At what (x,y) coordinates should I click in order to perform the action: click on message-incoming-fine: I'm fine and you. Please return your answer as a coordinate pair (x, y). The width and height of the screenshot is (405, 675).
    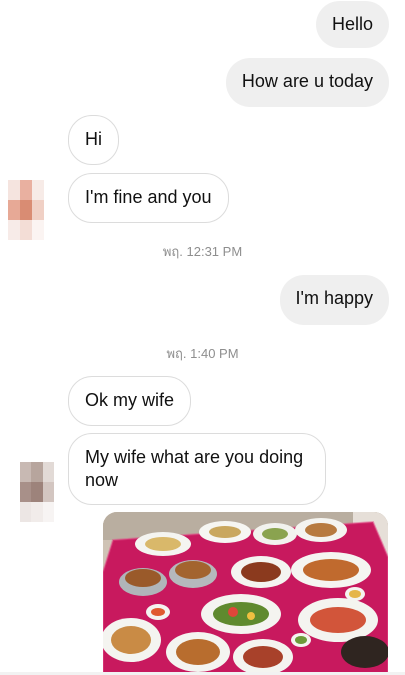
    Looking at the image, I should click on (148, 198).